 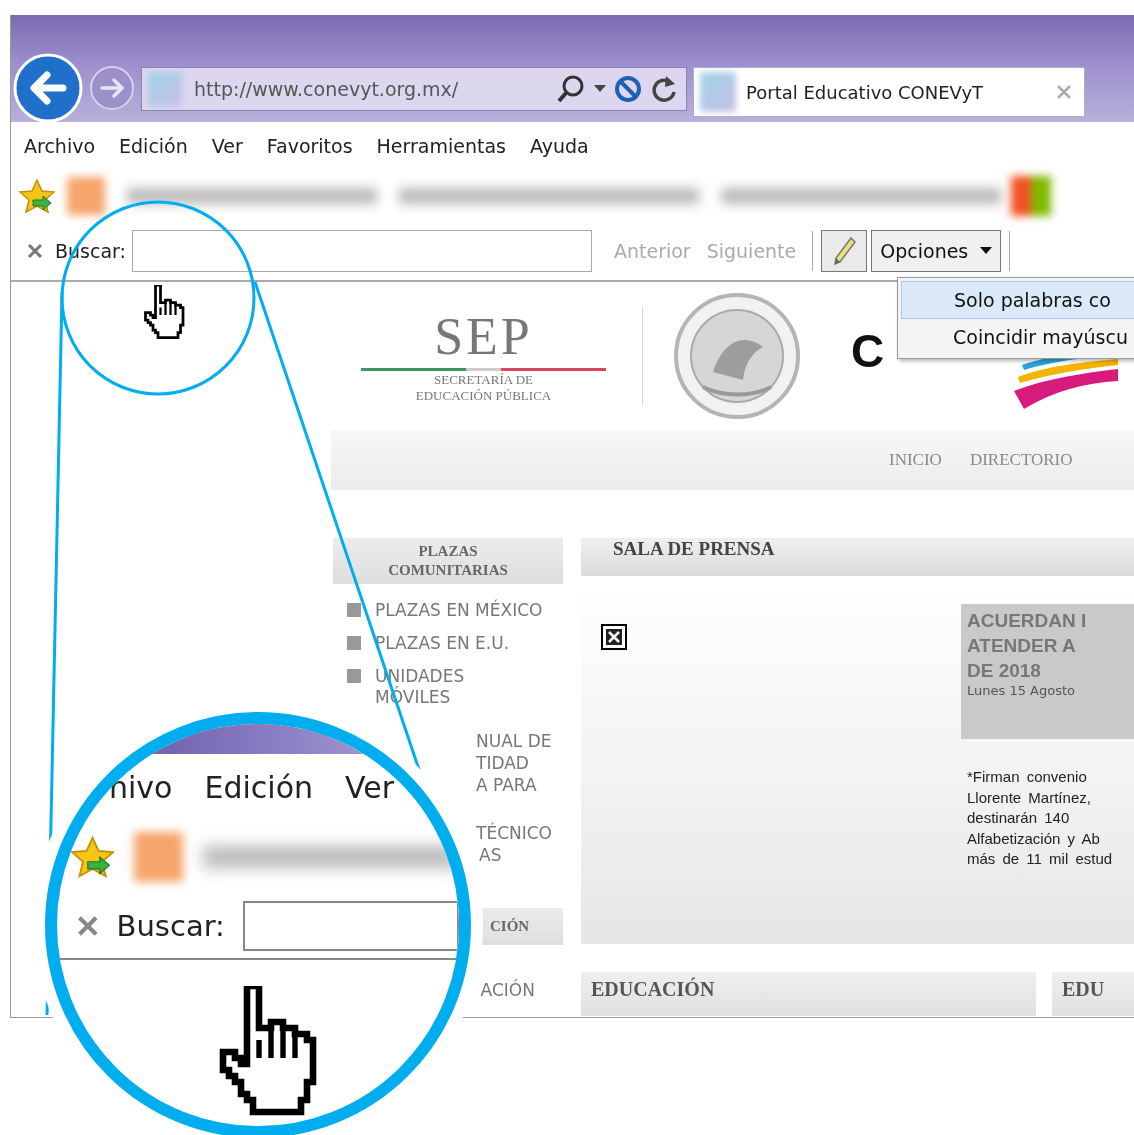 What do you see at coordinates (514, 833) in the screenshot?
I see `sidebar-link: TÉCNICO` at bounding box center [514, 833].